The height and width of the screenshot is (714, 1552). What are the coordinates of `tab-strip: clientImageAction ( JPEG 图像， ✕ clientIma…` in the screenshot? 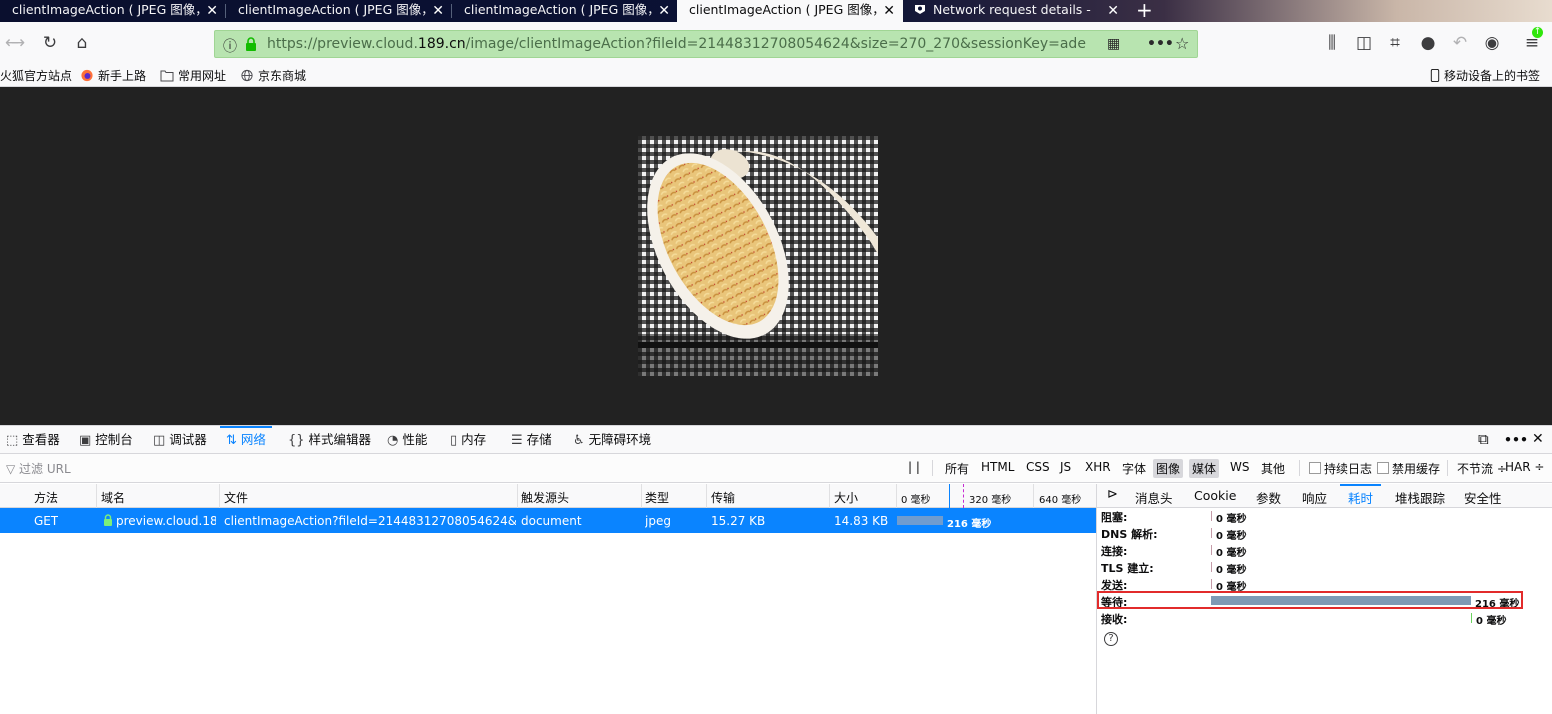 It's located at (776, 11).